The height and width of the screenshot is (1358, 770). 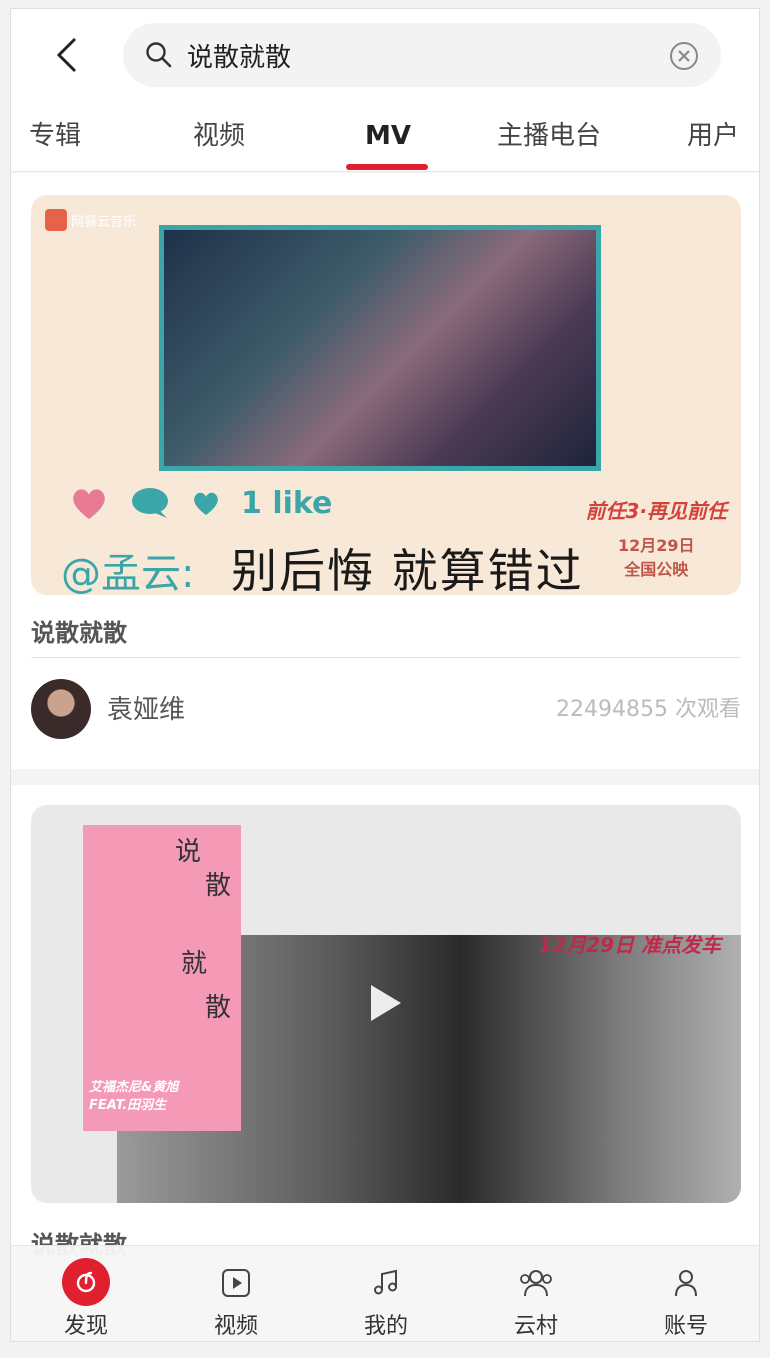 What do you see at coordinates (656, 539) in the screenshot?
I see `movie-promo: 前任3·再见前任 12月29日 全国公映` at bounding box center [656, 539].